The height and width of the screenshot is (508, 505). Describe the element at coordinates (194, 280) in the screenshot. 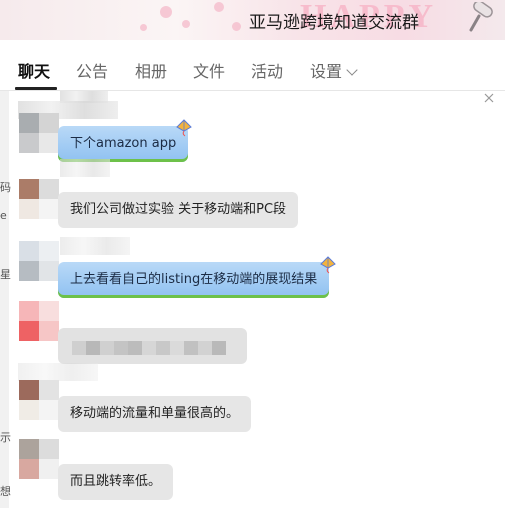

I see `message-bubble: 上去看看自己的listing在移动端的展现结果` at that location.